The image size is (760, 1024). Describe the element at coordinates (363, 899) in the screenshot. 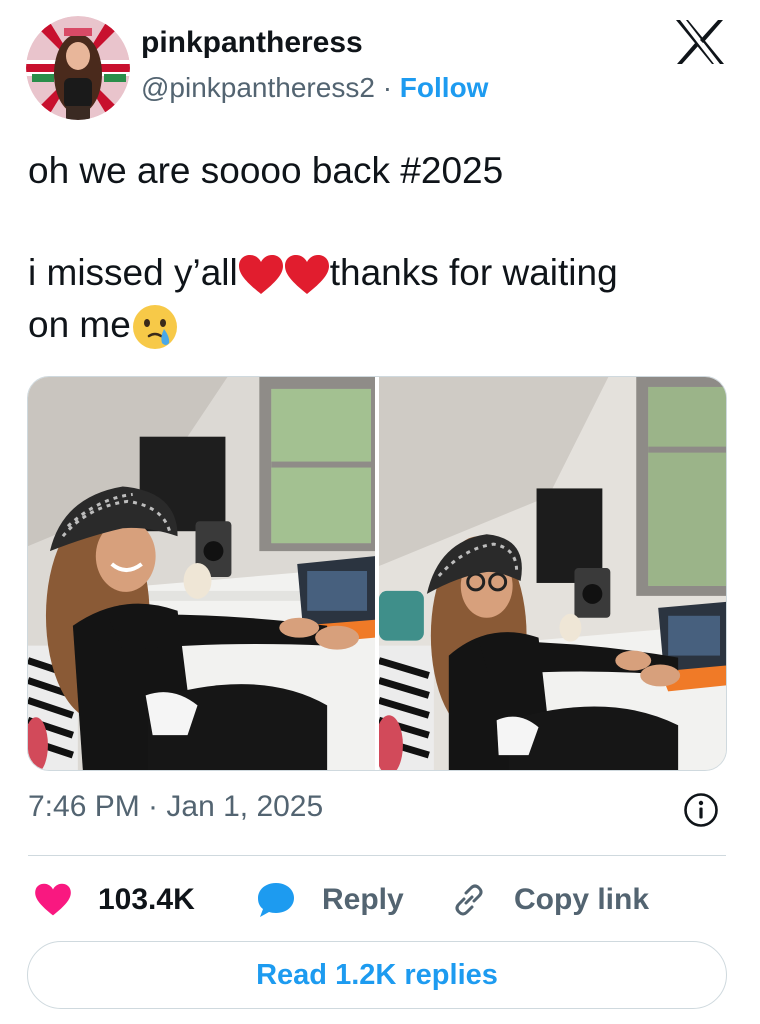

I see `reply-label: Reply` at that location.